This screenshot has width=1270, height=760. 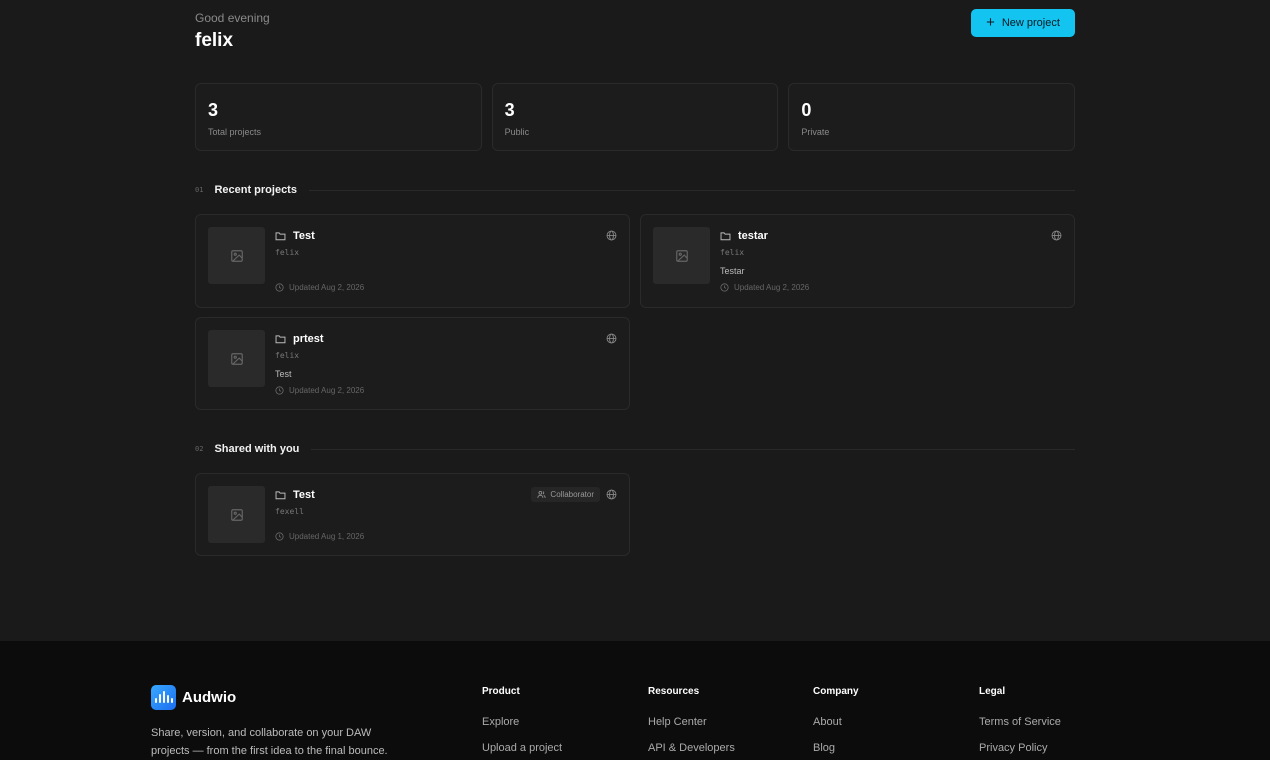 What do you see at coordinates (163, 697) in the screenshot?
I see `audwio-logo-icon` at bounding box center [163, 697].